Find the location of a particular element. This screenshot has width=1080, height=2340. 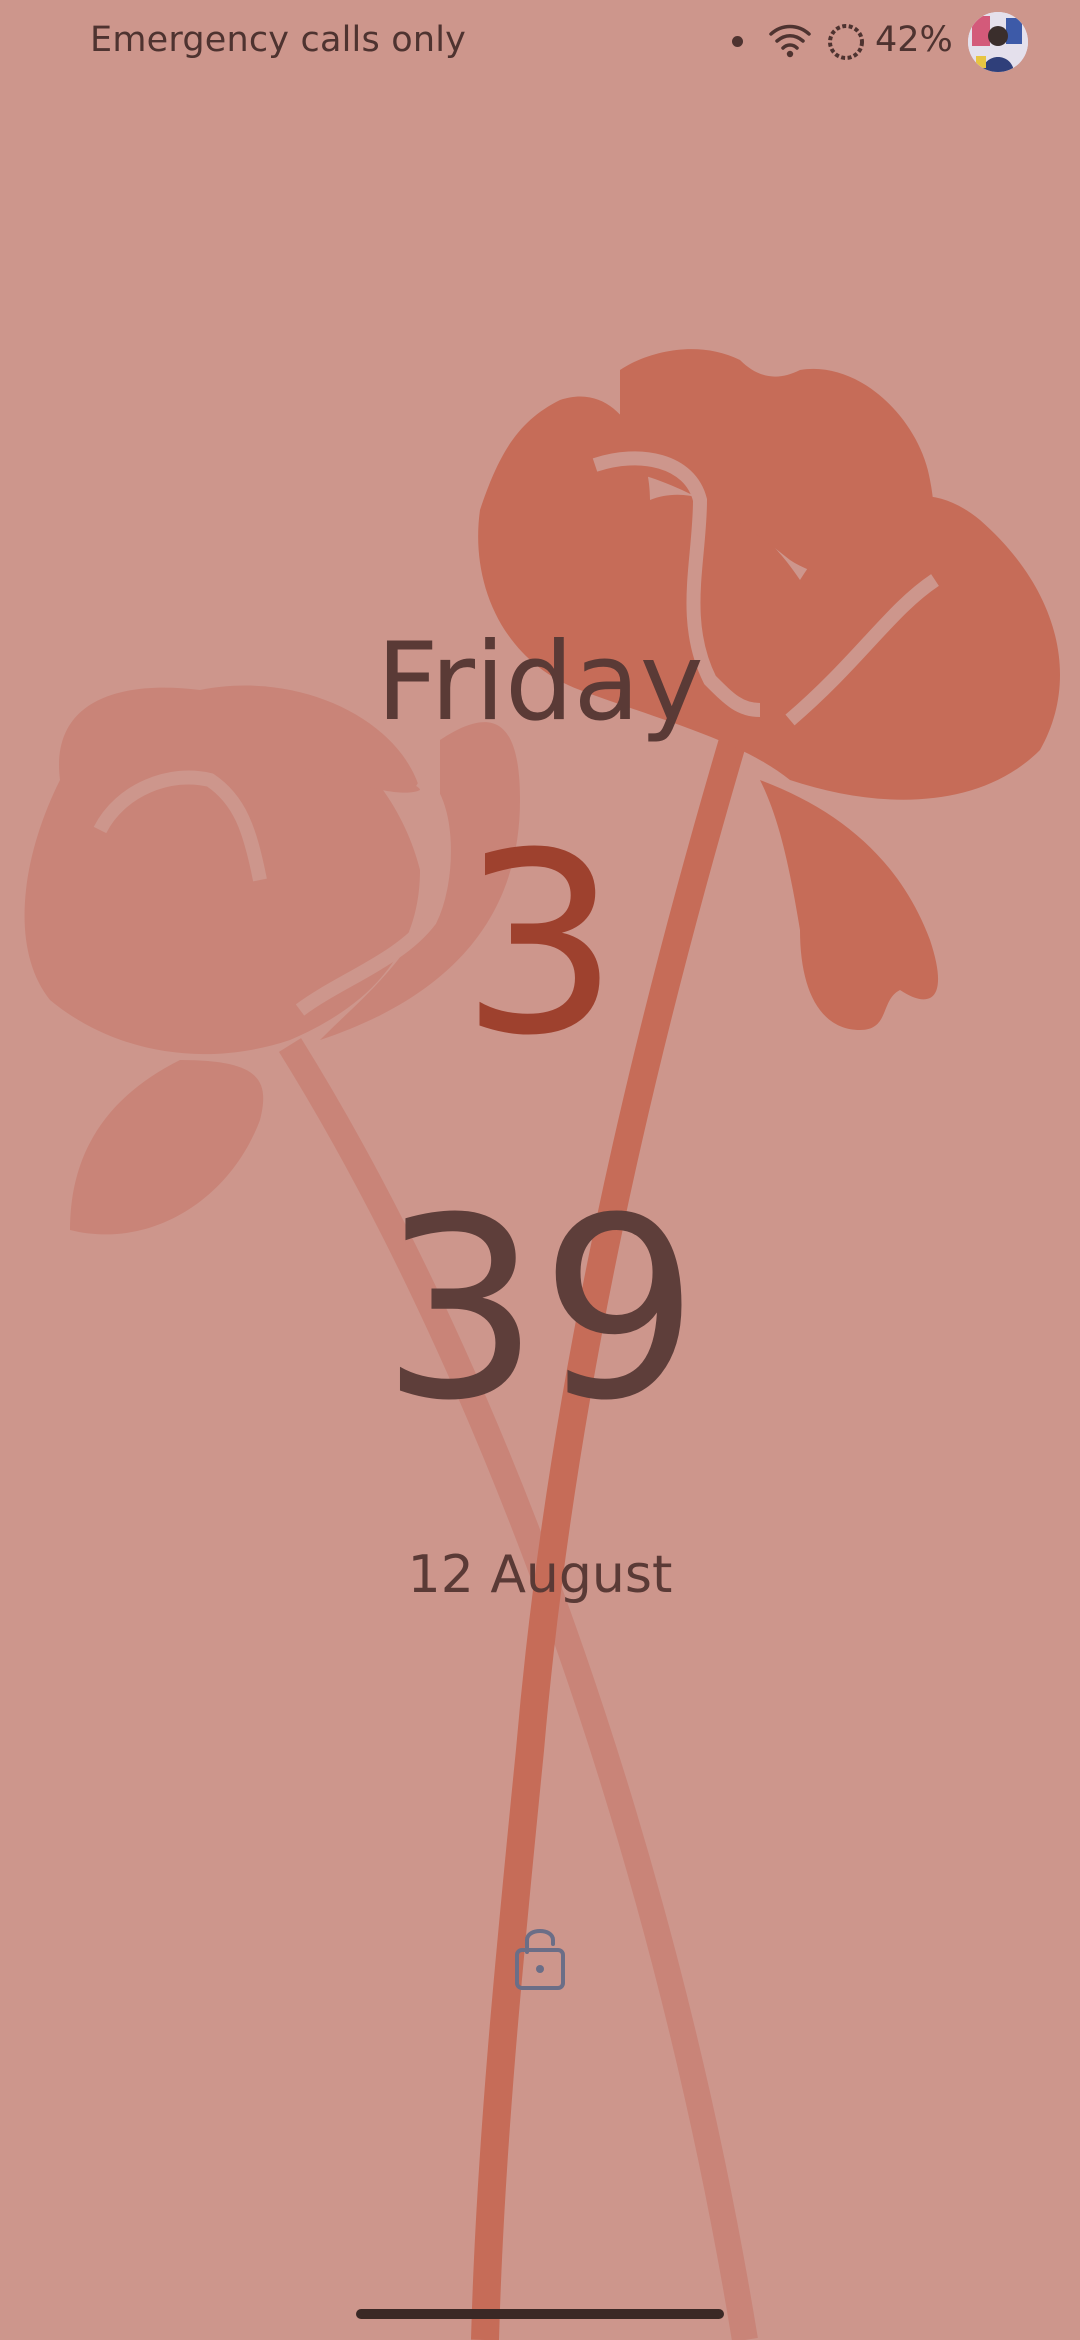

notification-dot-icon is located at coordinates (737, 41).